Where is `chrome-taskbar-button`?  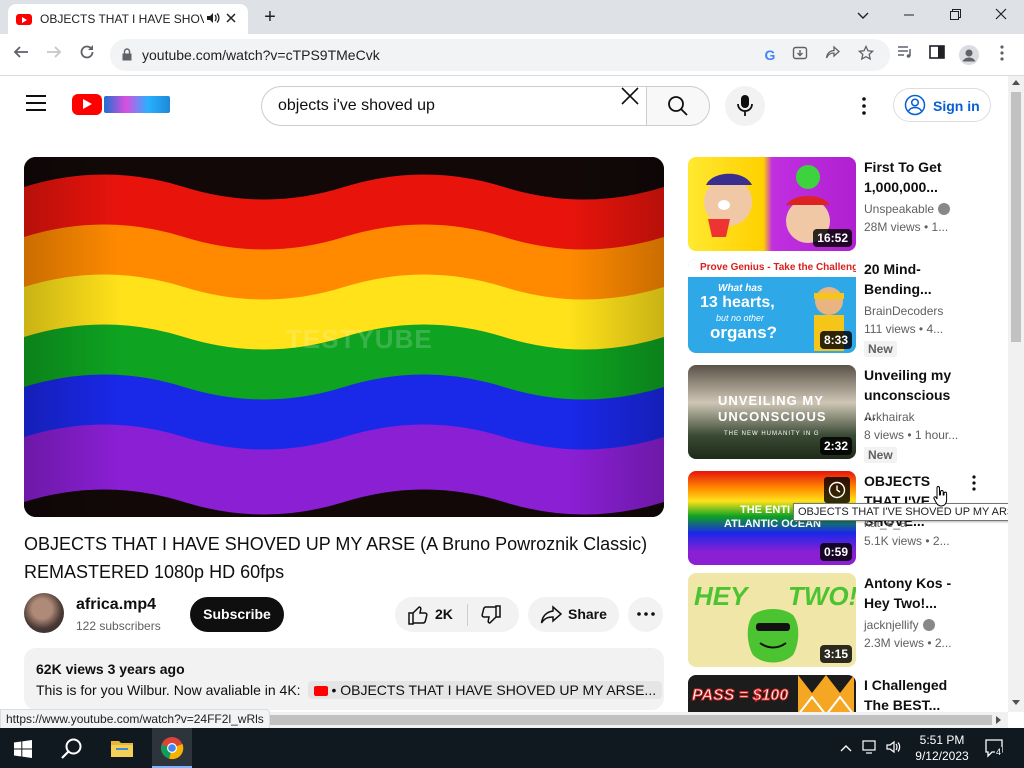
chrome-taskbar-button is located at coordinates (172, 748).